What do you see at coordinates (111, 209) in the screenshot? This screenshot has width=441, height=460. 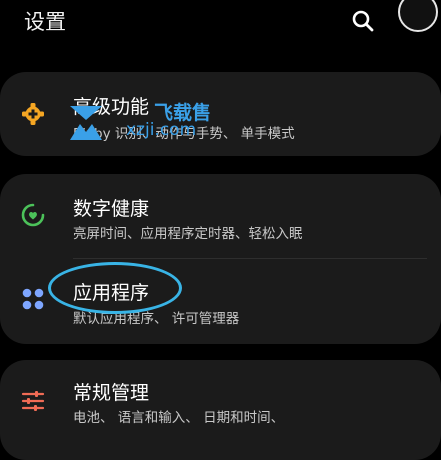 I see `row-title: 数字健康` at bounding box center [111, 209].